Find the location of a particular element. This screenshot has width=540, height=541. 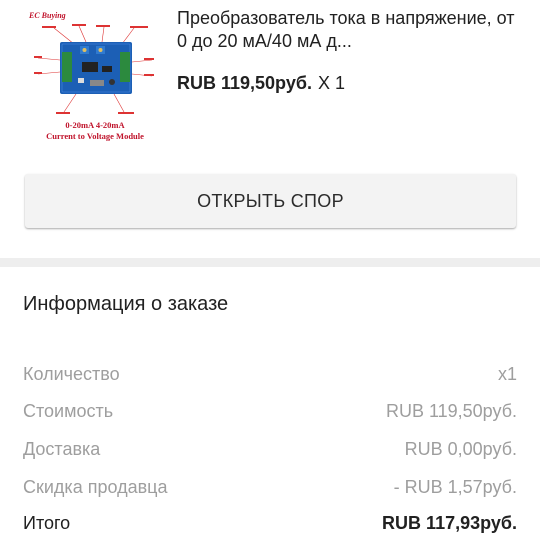

thumbnail-caption-range: 0-20mA 4-20mA is located at coordinates (95, 125).